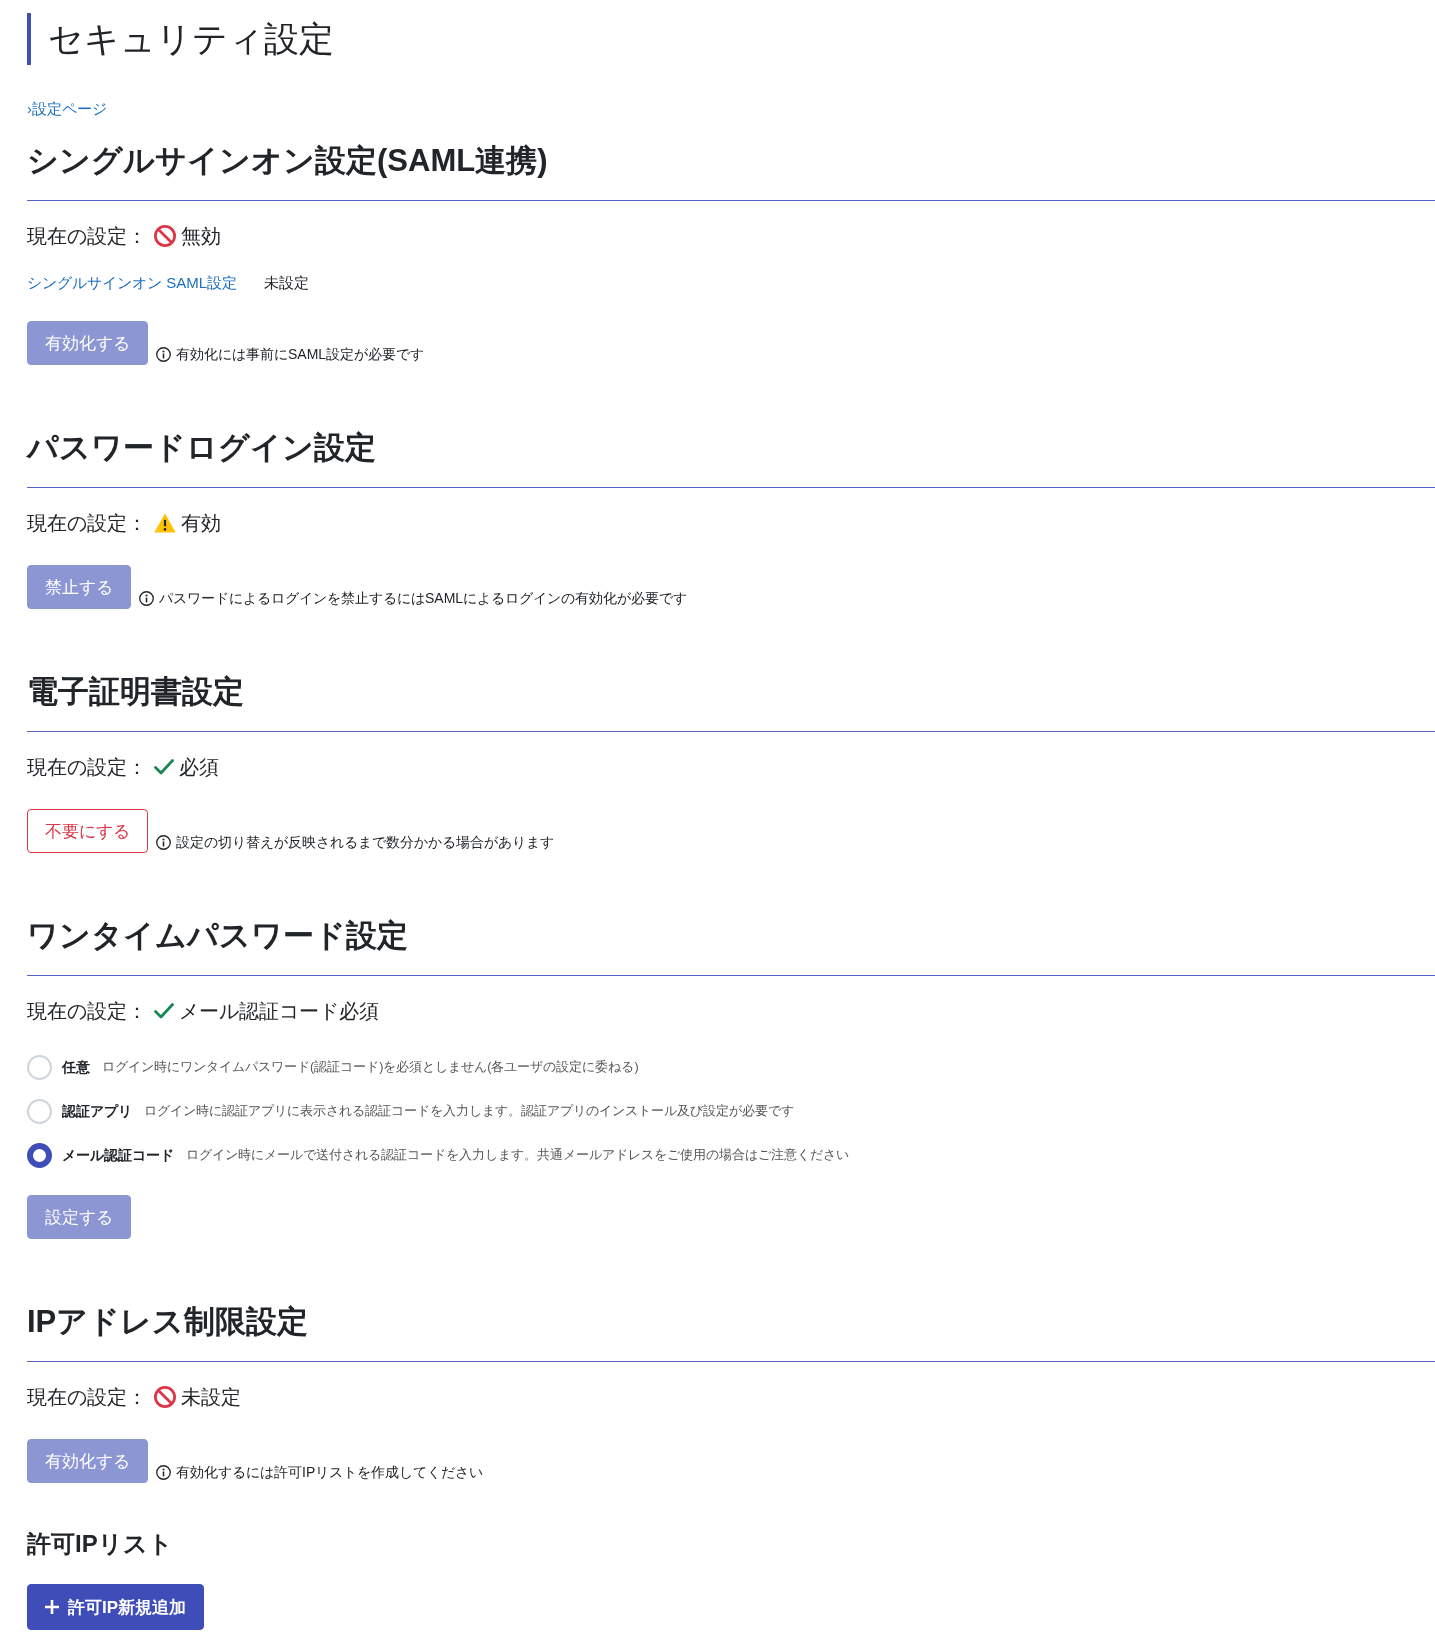 This screenshot has height=1633, width=1435. I want to click on section-heading: シングルサインオン設定(SAML連携), so click(287, 161).